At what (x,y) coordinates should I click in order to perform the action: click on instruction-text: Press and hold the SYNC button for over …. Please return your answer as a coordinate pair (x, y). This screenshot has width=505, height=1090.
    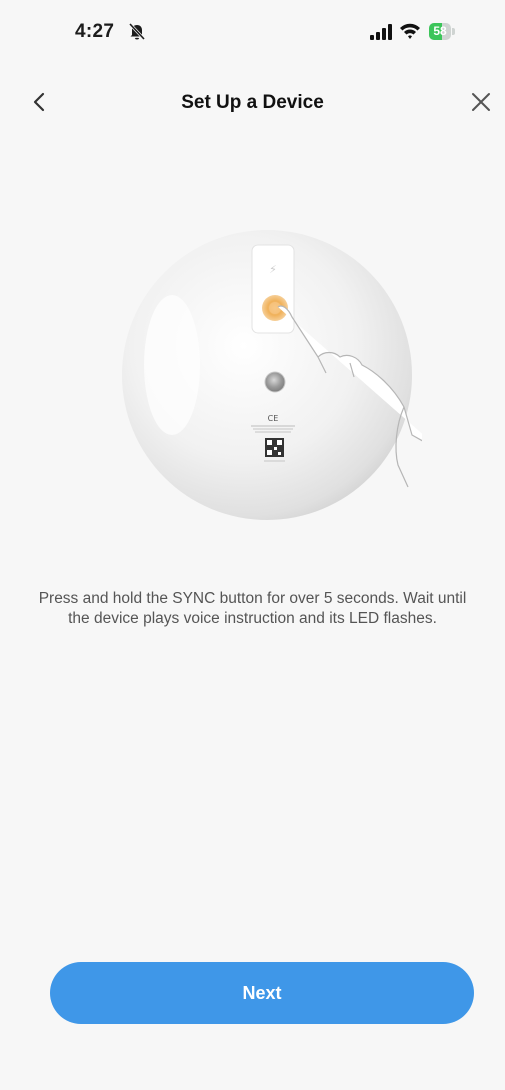
    Looking at the image, I should click on (252, 608).